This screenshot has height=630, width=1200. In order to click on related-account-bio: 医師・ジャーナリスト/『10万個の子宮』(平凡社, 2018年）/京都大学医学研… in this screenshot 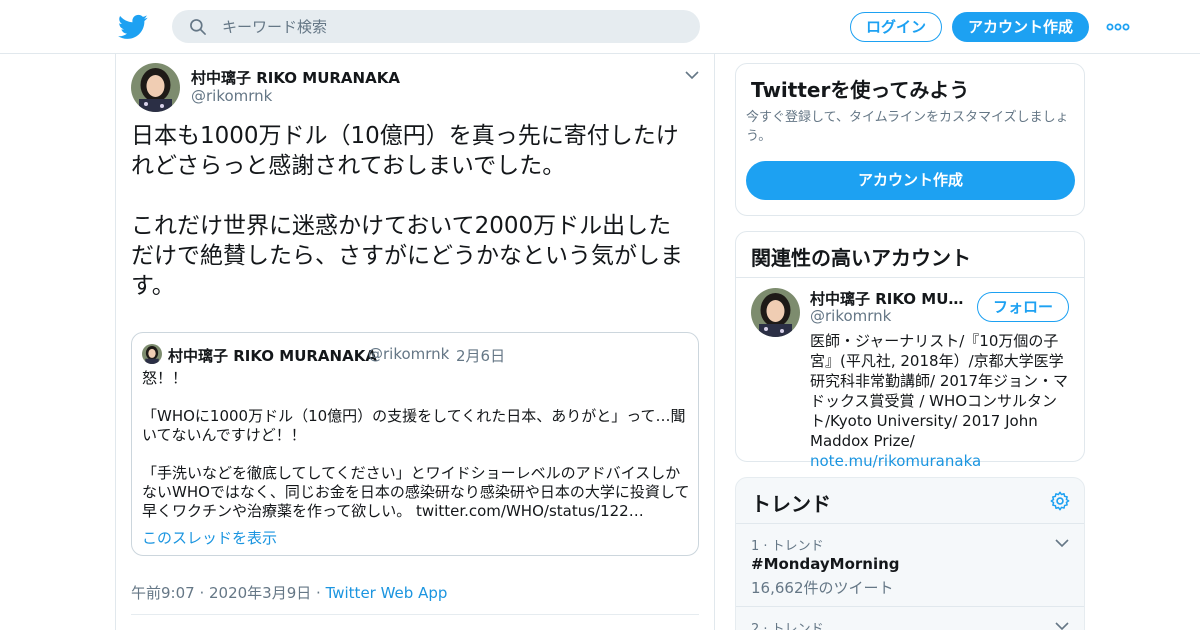, I will do `click(941, 401)`.